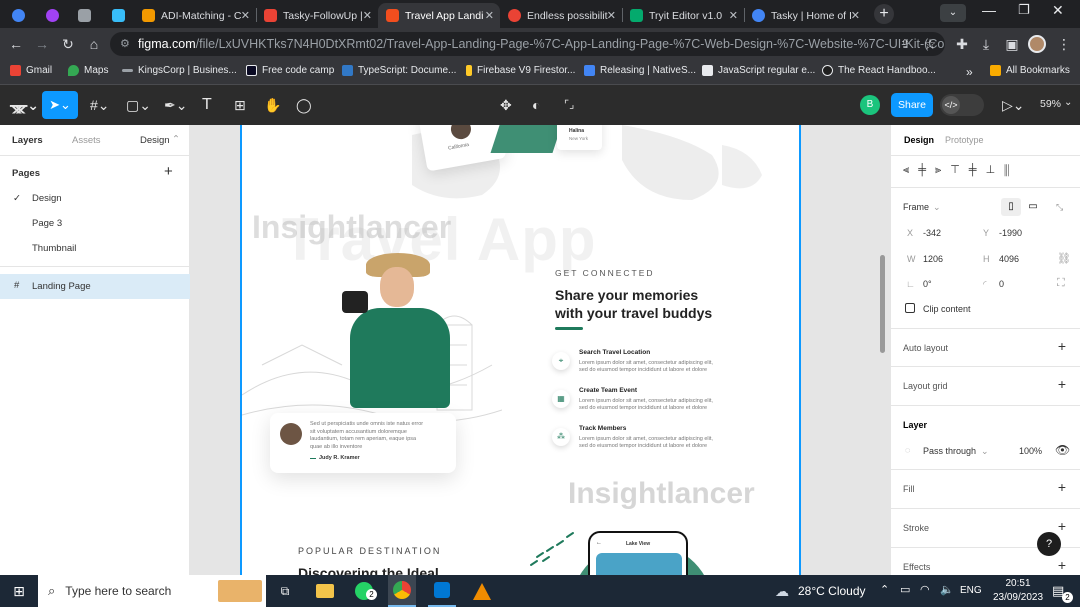  I want to click on landscape-icon: ▭, so click(1033, 207).